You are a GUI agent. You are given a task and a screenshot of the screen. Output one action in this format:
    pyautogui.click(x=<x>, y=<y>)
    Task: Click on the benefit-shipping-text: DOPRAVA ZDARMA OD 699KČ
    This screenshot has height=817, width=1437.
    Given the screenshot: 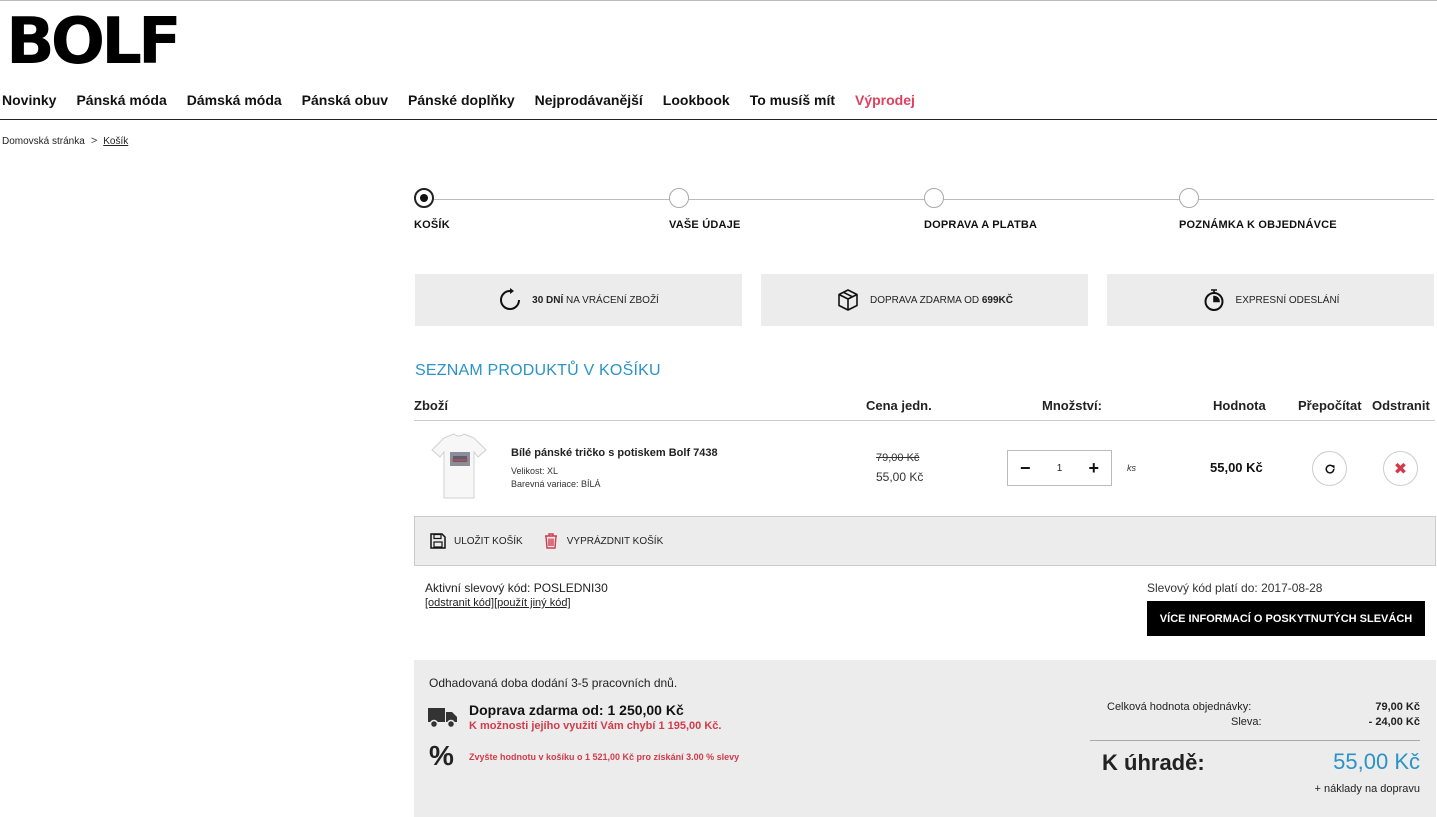 What is the action you would take?
    pyautogui.click(x=941, y=300)
    